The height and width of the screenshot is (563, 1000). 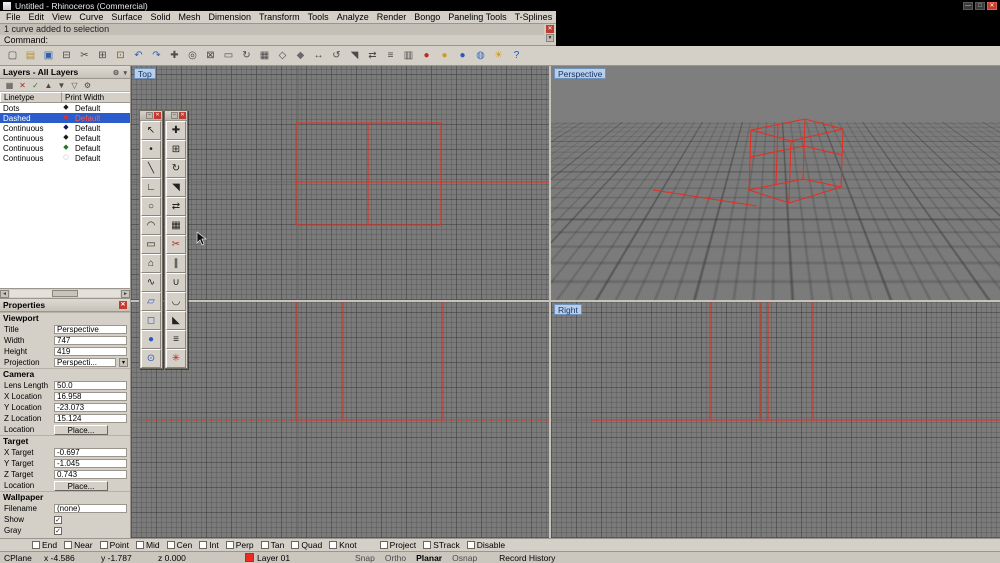 I want to click on osnap-cen: Cen, so click(x=179, y=545).